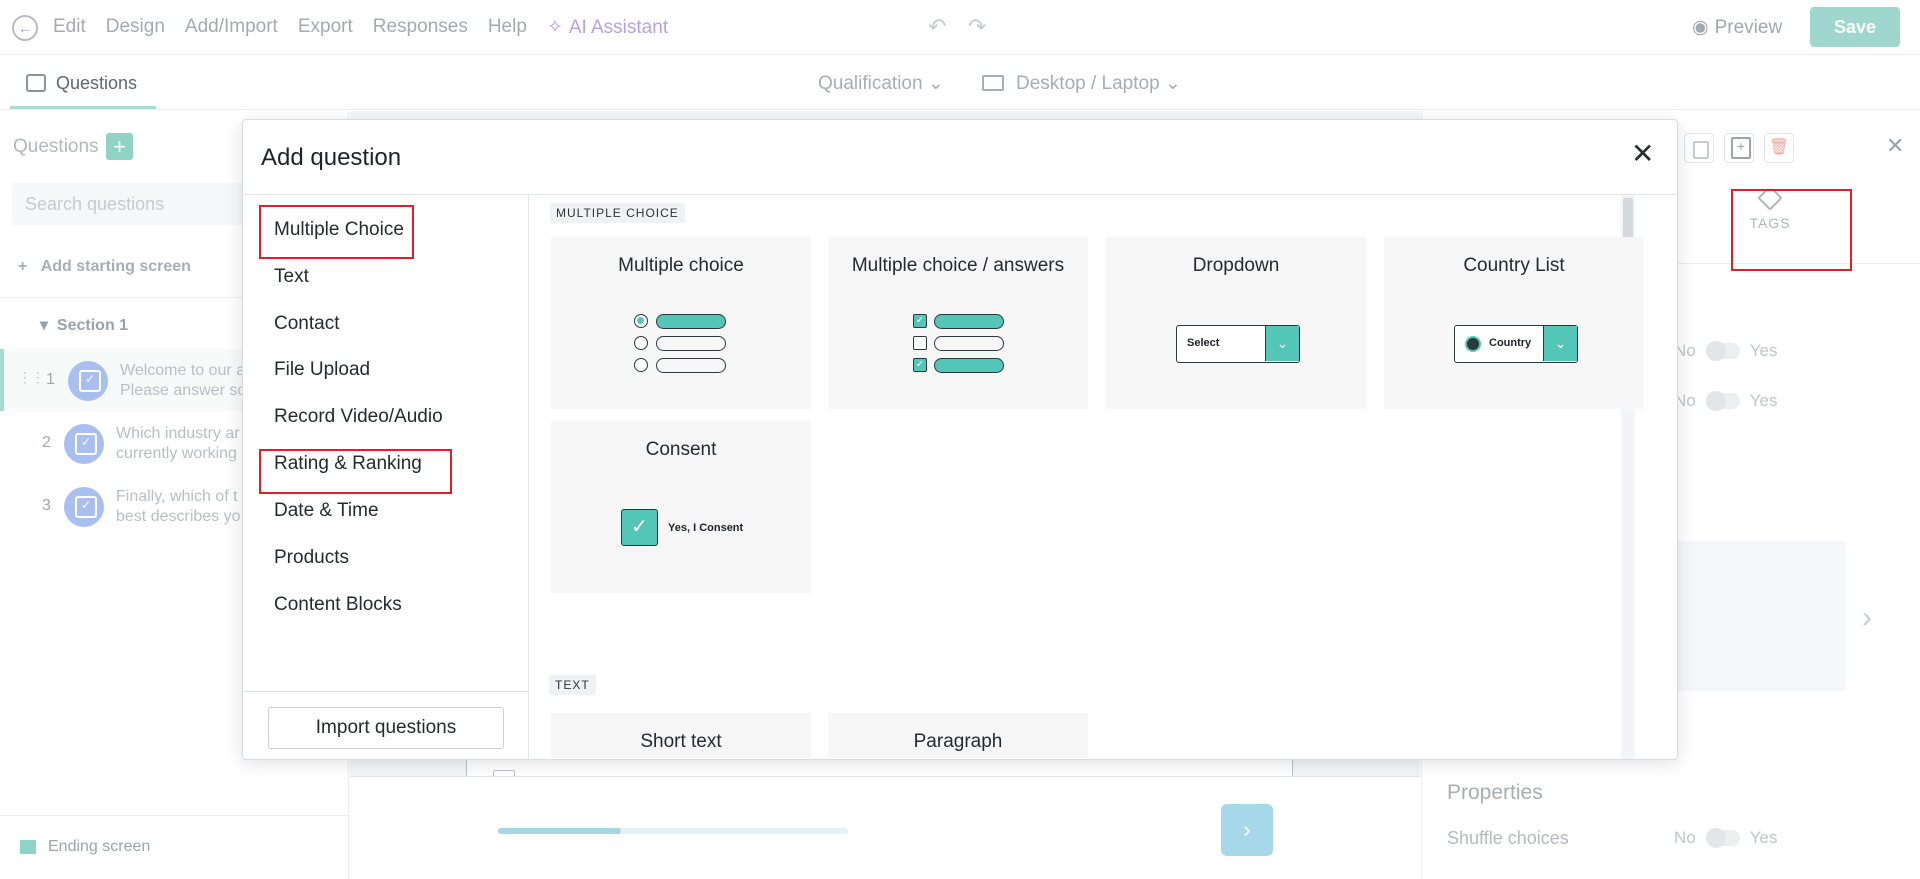  What do you see at coordinates (135, 27) in the screenshot?
I see `menu-design: Design` at bounding box center [135, 27].